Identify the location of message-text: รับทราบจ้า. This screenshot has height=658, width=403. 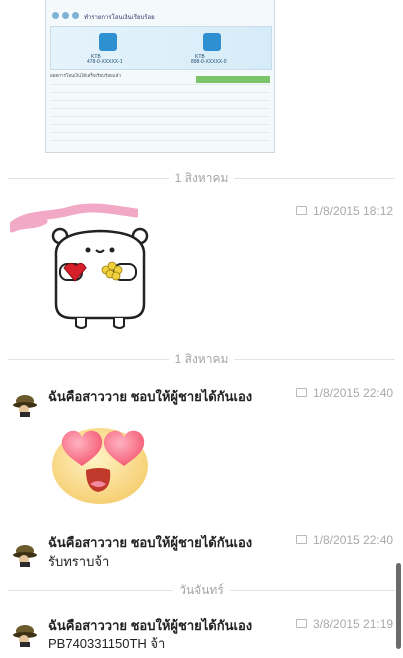
(78, 561).